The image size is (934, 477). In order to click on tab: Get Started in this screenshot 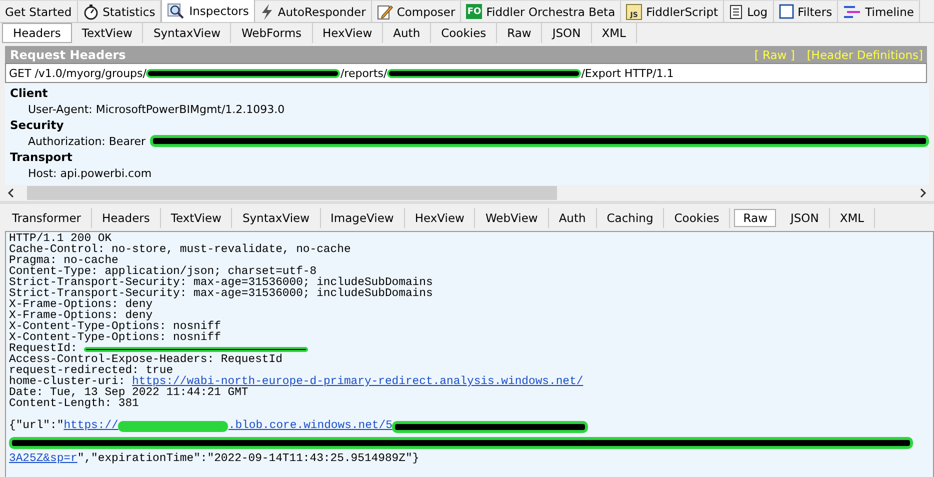, I will do `click(39, 11)`.